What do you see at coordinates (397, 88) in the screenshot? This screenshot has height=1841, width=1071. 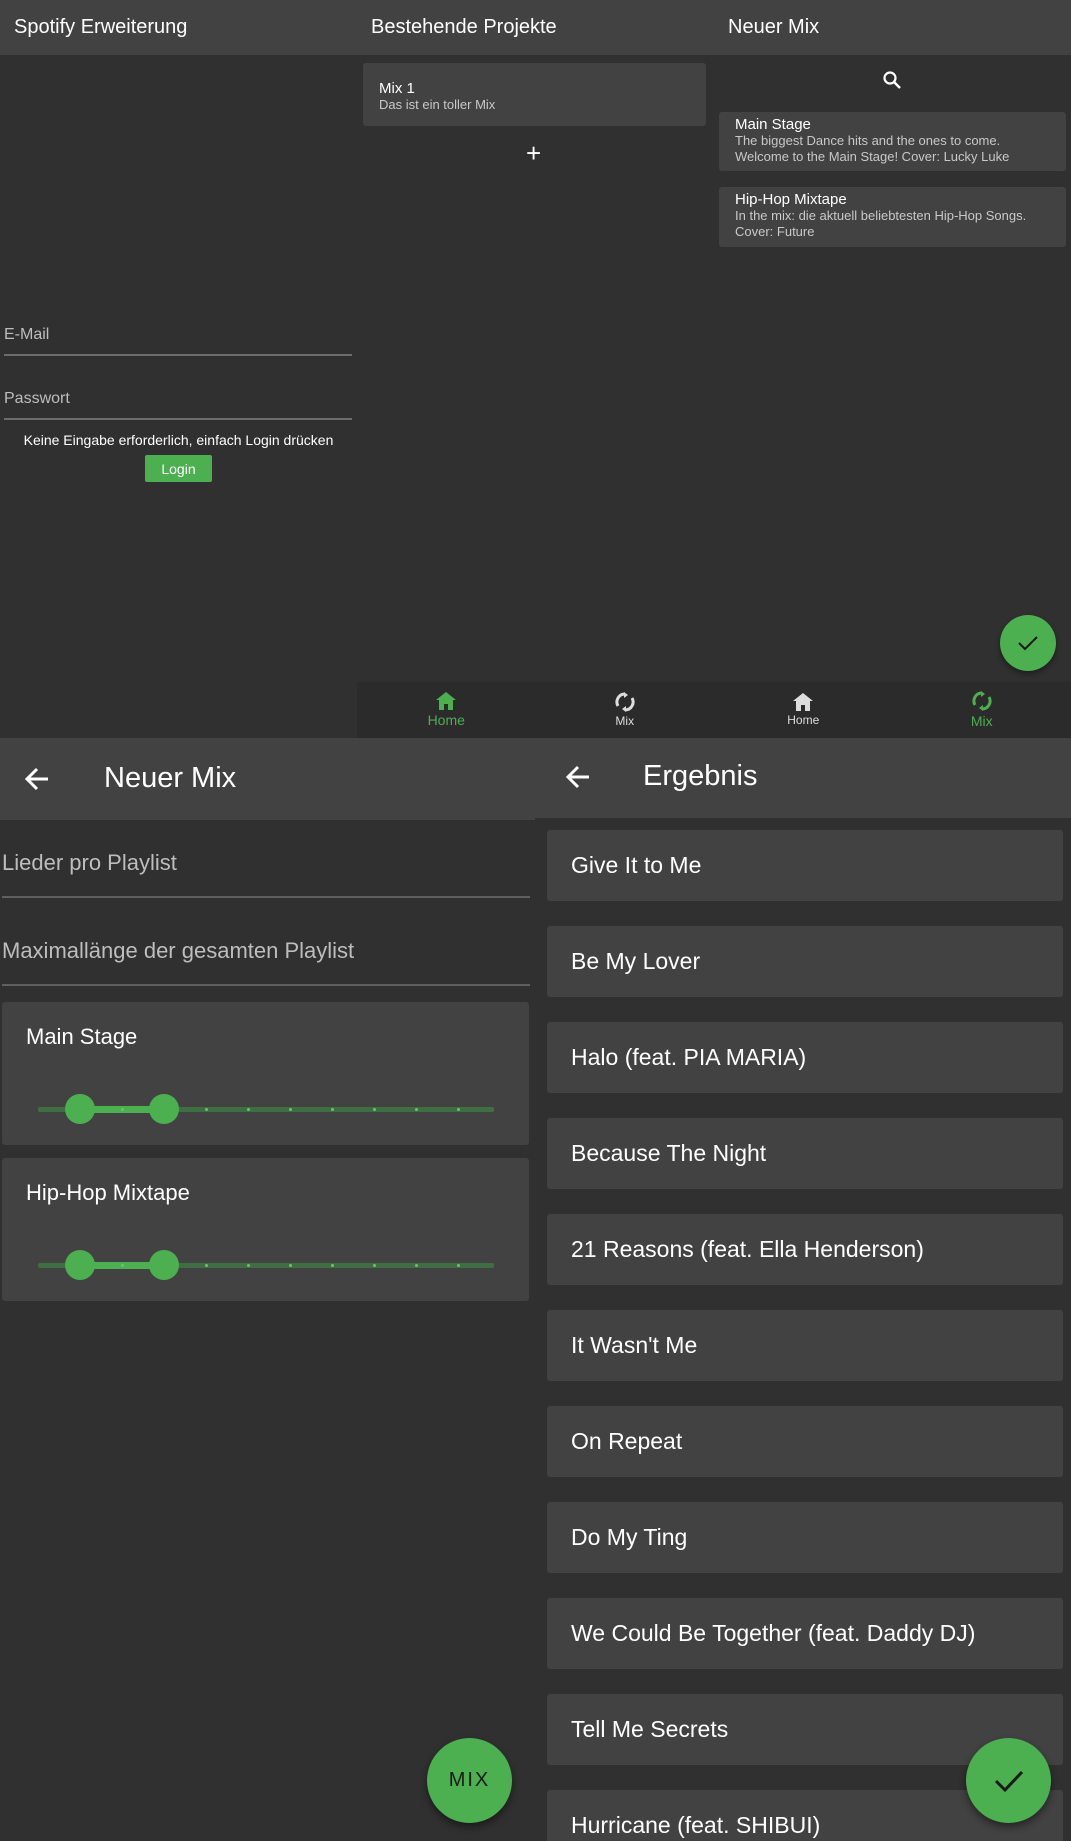 I see `project-title: Mix 1` at bounding box center [397, 88].